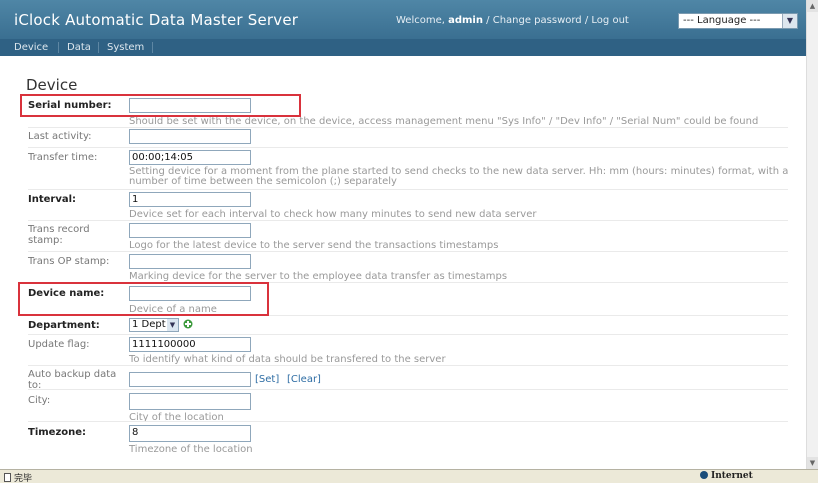  I want to click on browser-status-bar: 完毕 Internet, so click(409, 476).